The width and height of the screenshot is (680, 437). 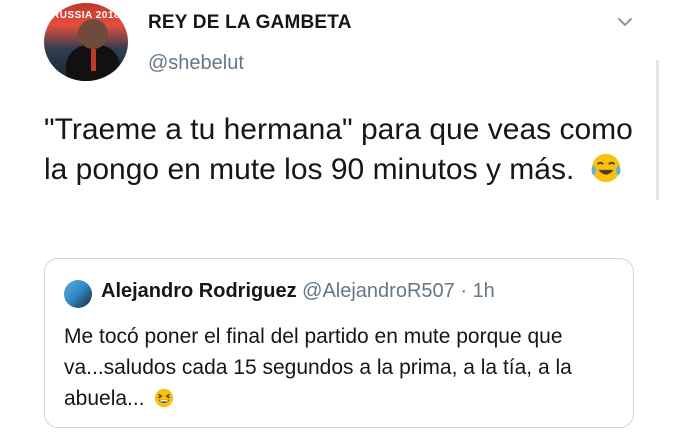 I want to click on author-avatar: RUSSIA 2018, so click(x=86, y=42).